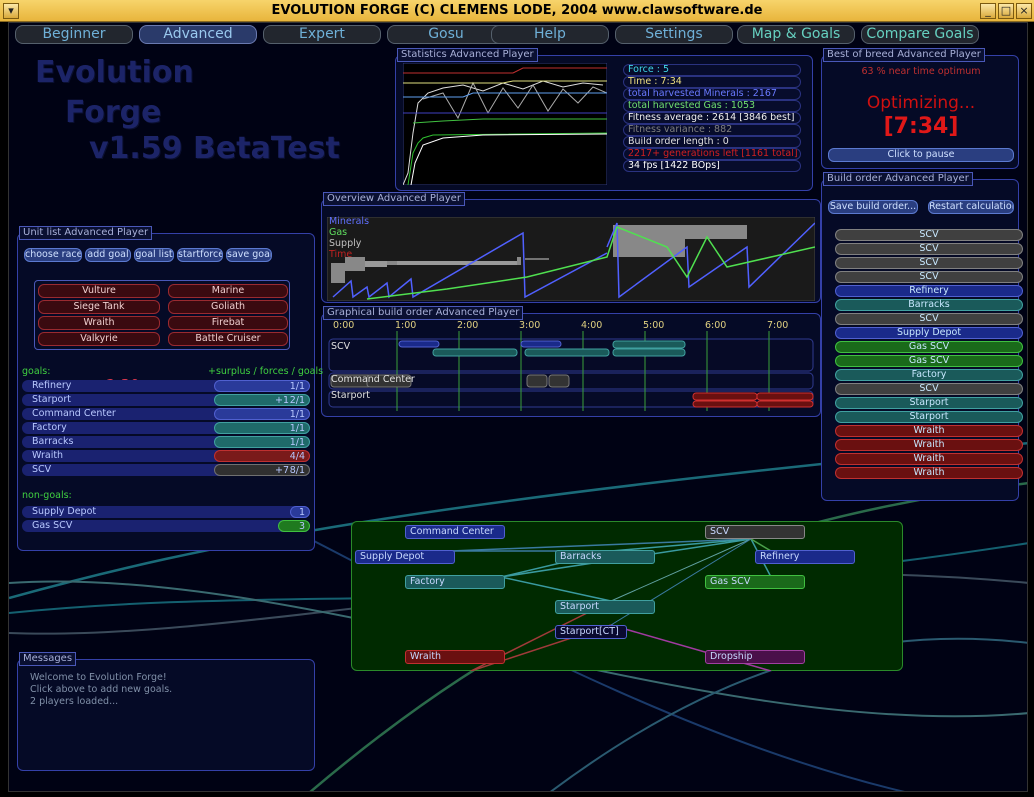  Describe the element at coordinates (1006, 11) in the screenshot. I see `maximize-icon: □` at that location.